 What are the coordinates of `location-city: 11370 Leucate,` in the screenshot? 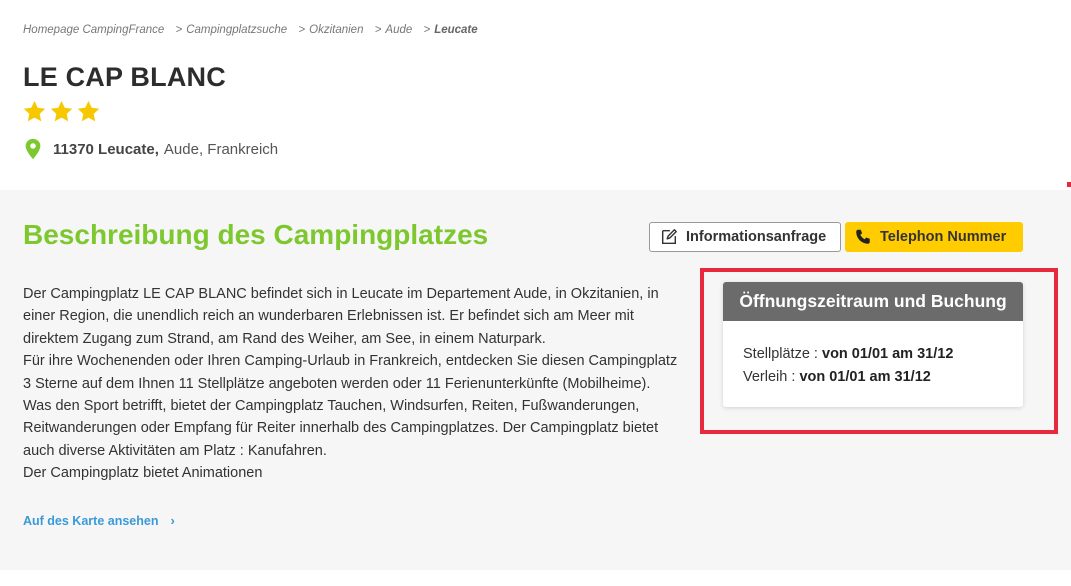 It's located at (106, 149).